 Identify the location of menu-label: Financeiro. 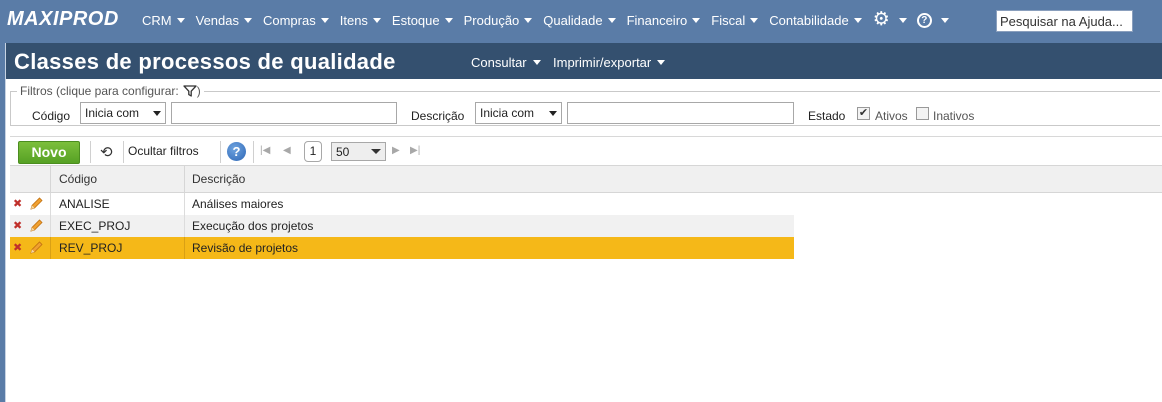
(657, 20).